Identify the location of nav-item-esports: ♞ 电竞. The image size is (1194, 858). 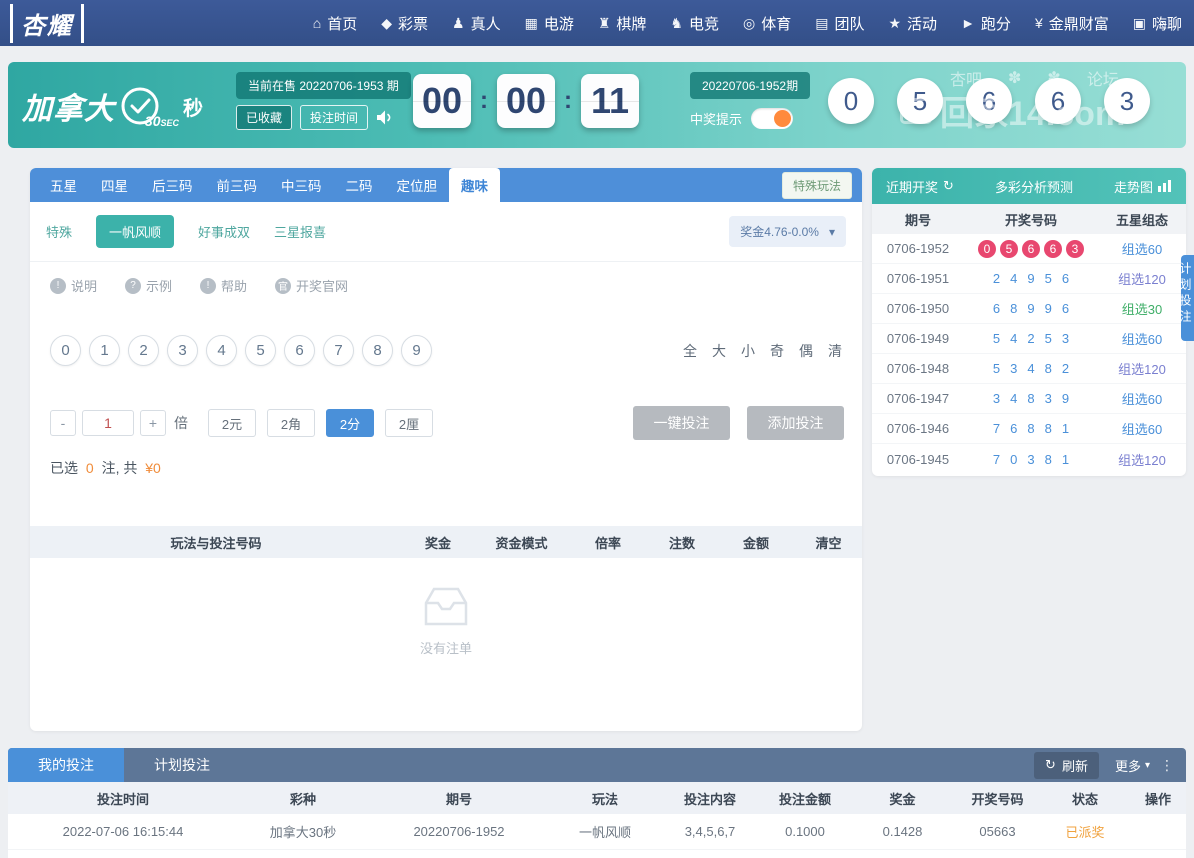
(694, 23).